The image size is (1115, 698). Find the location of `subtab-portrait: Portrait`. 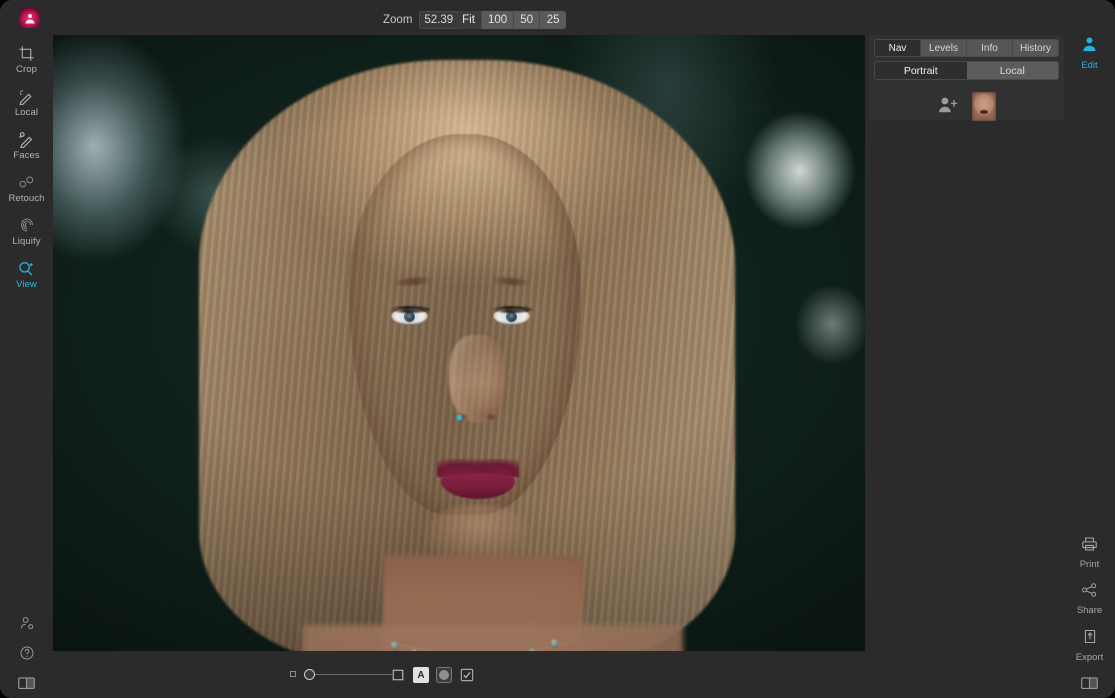

subtab-portrait: Portrait is located at coordinates (921, 70).